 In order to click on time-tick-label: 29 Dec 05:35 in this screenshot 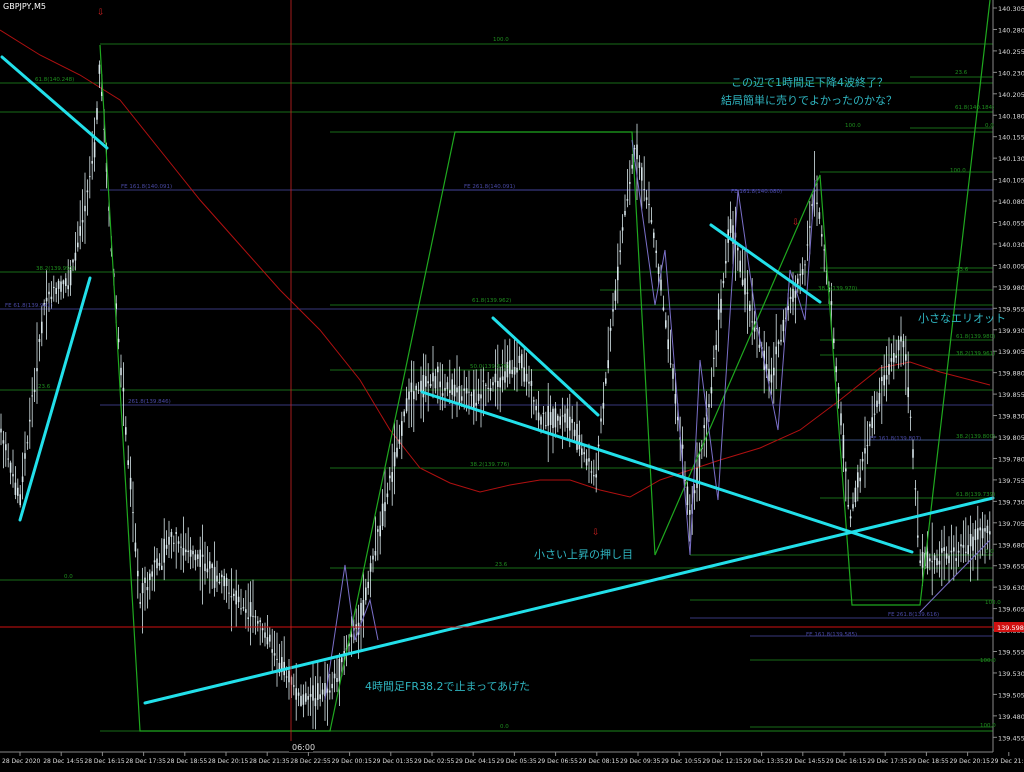, I will do `click(516, 761)`.